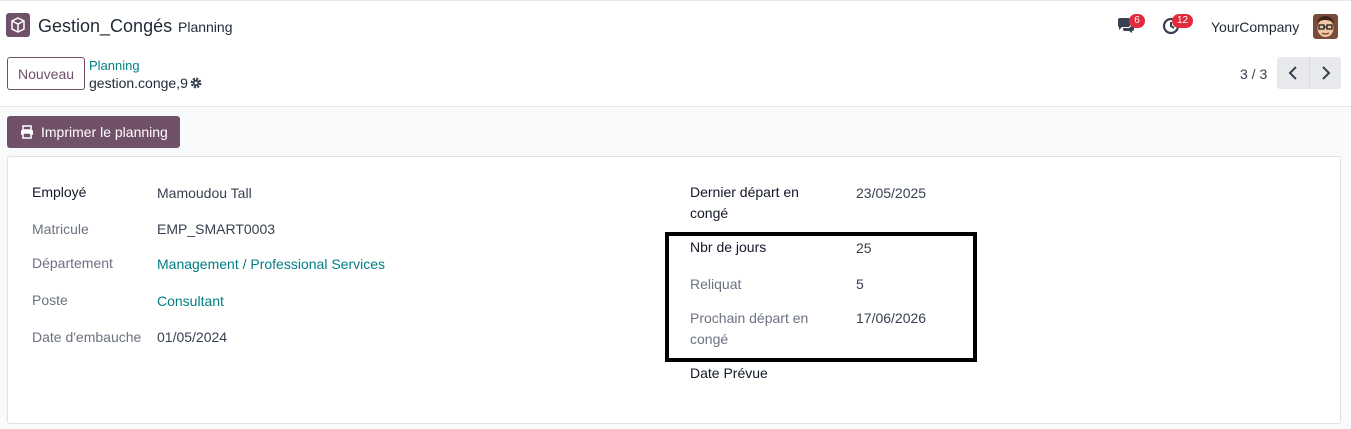  Describe the element at coordinates (1255, 27) in the screenshot. I see `company-switcher: YourCompany` at that location.